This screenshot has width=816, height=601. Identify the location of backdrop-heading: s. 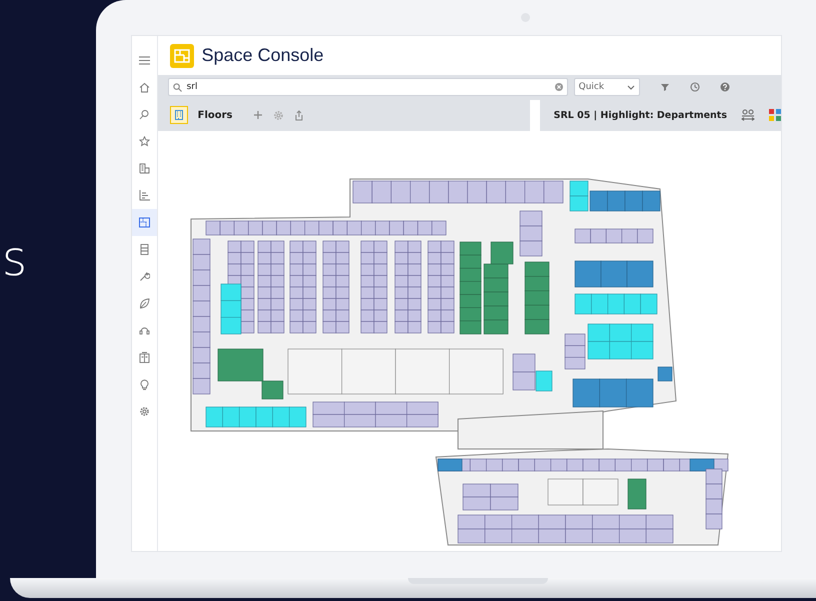
(15, 259).